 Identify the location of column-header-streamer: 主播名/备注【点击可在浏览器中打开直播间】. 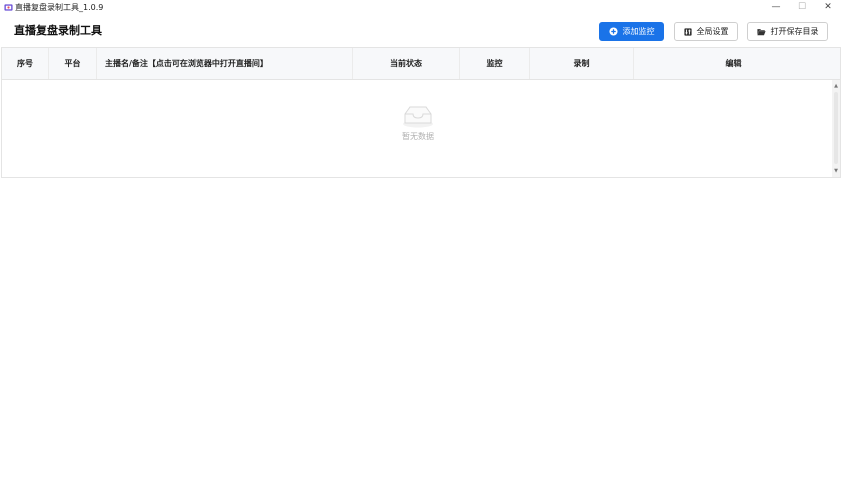
(225, 63).